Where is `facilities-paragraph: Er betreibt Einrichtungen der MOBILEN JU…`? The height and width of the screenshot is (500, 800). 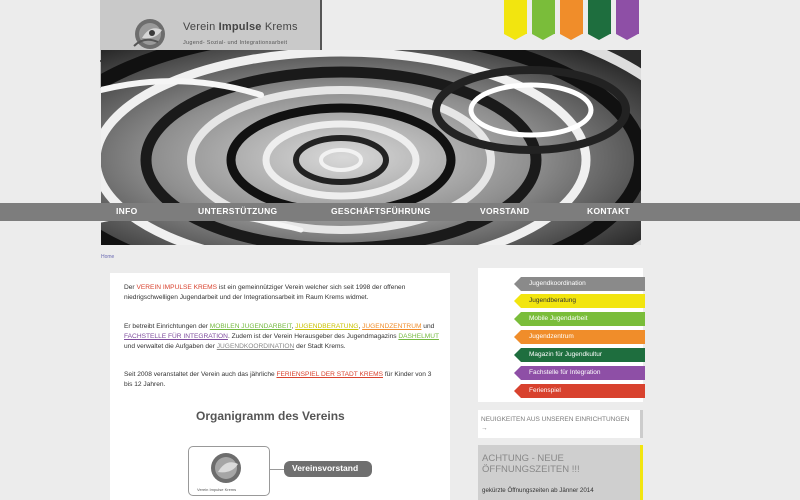
facilities-paragraph: Er betreibt Einrichtungen der MOBILEN JU… is located at coordinates (281, 336).